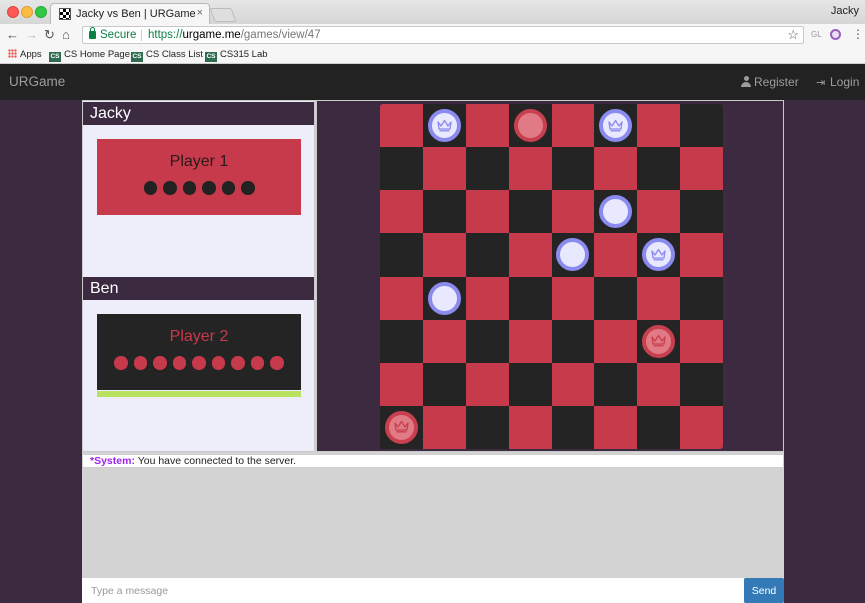 The height and width of the screenshot is (603, 865). What do you see at coordinates (66, 35) in the screenshot?
I see `home-icon: ⌂` at bounding box center [66, 35].